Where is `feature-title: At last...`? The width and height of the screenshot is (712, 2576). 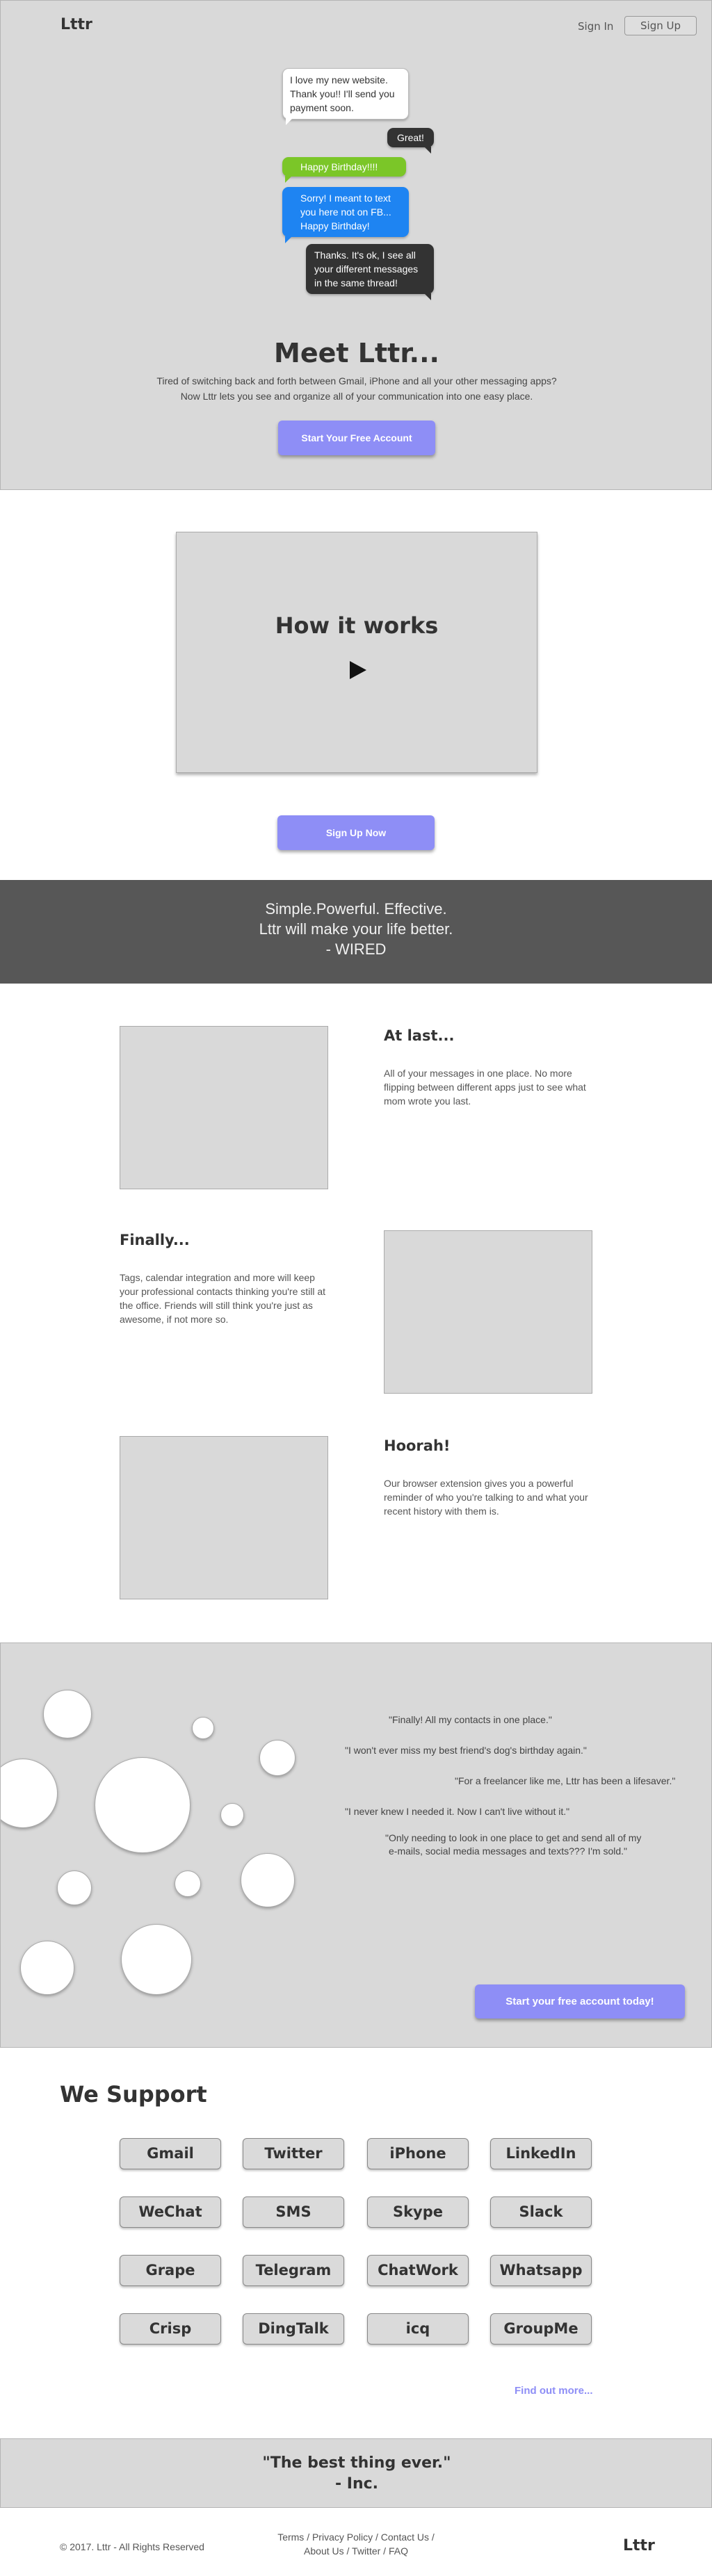 feature-title: At last... is located at coordinates (419, 1035).